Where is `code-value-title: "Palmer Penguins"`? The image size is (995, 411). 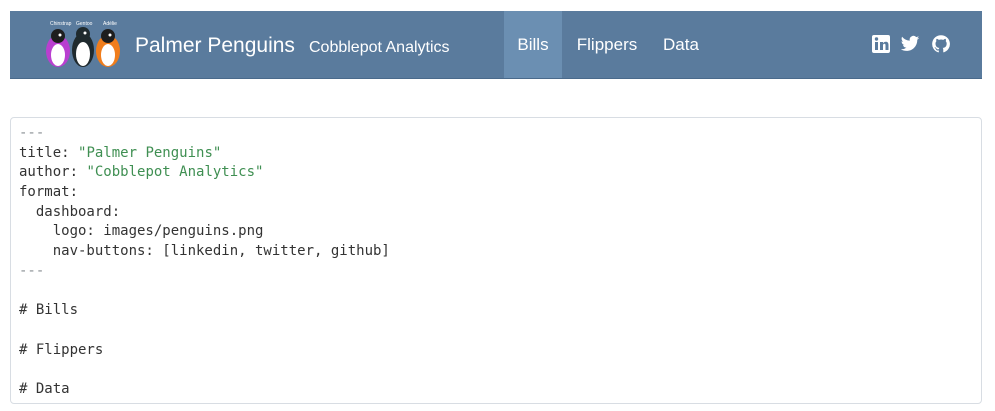
code-value-title: "Palmer Penguins" is located at coordinates (150, 153).